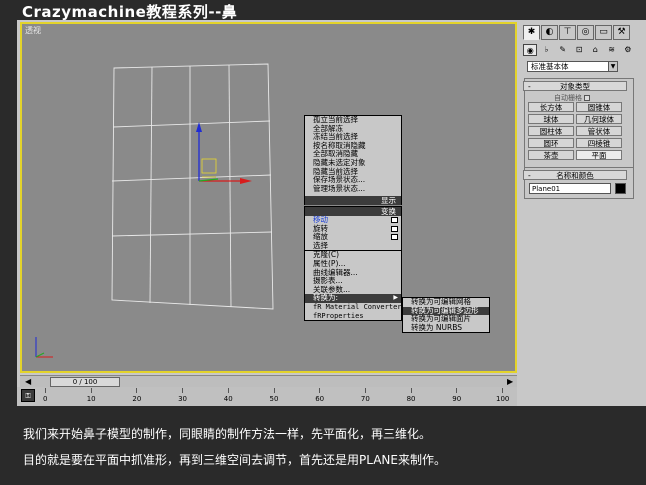  I want to click on timeline-tick-label: 20, so click(137, 399).